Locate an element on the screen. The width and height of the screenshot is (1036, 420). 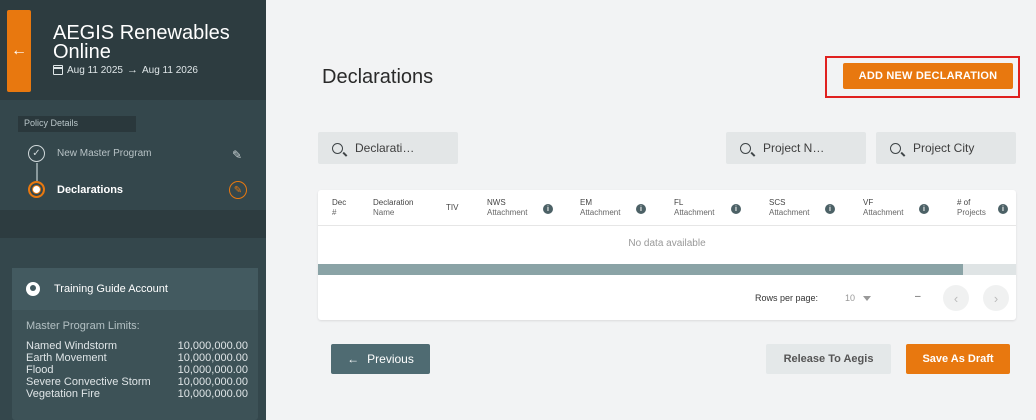
column-header-nws: NWS Attachment is located at coordinates (507, 208).